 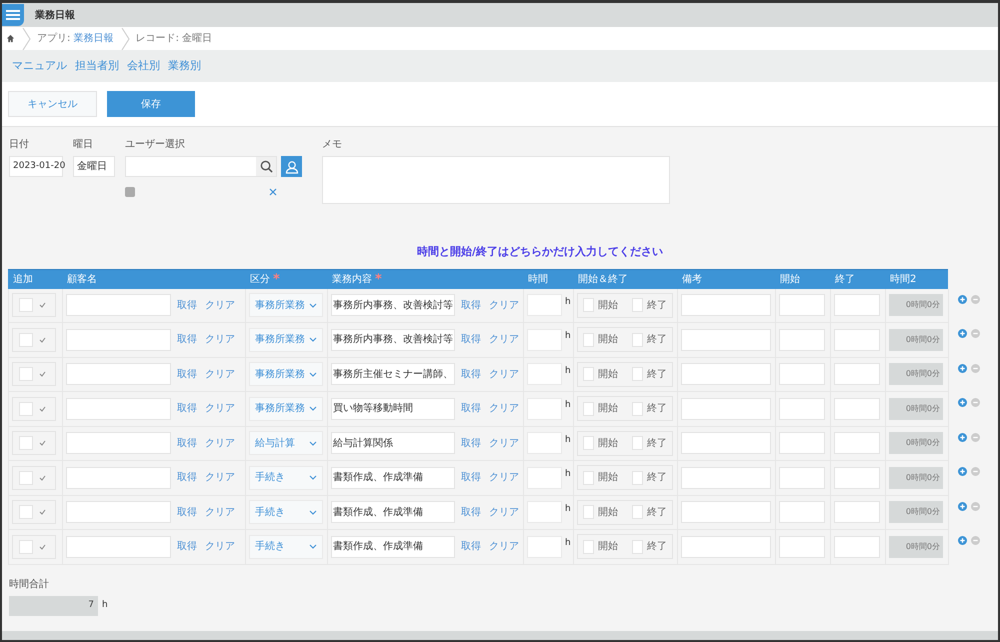 I want to click on close-icon, so click(x=273, y=192).